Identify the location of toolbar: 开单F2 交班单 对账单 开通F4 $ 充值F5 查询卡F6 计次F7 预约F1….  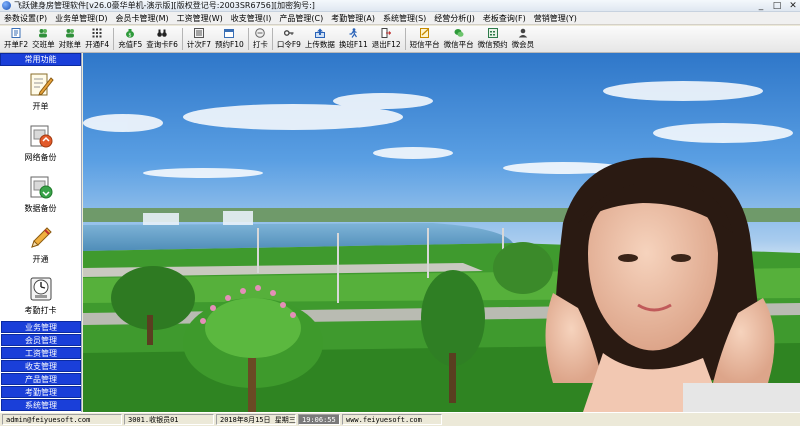
(400, 39).